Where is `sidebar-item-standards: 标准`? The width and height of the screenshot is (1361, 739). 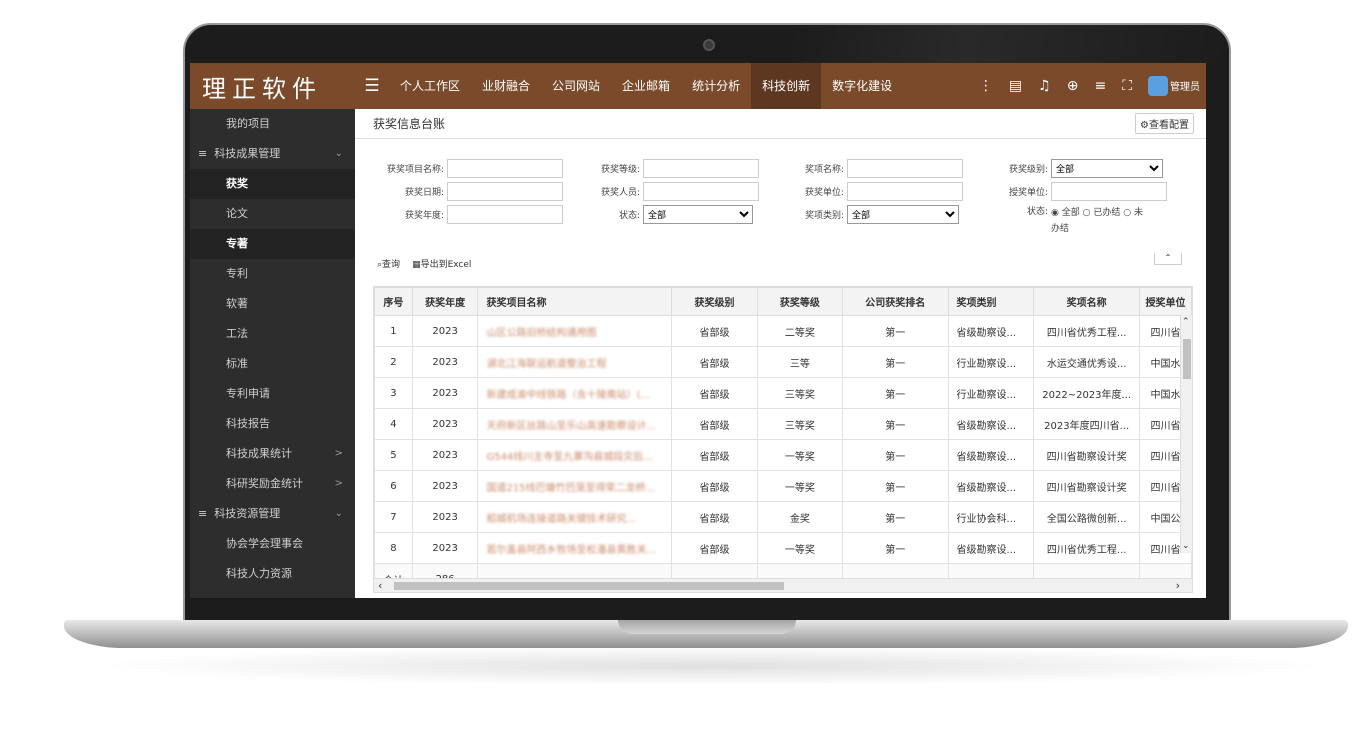 sidebar-item-standards: 标准 is located at coordinates (272, 364).